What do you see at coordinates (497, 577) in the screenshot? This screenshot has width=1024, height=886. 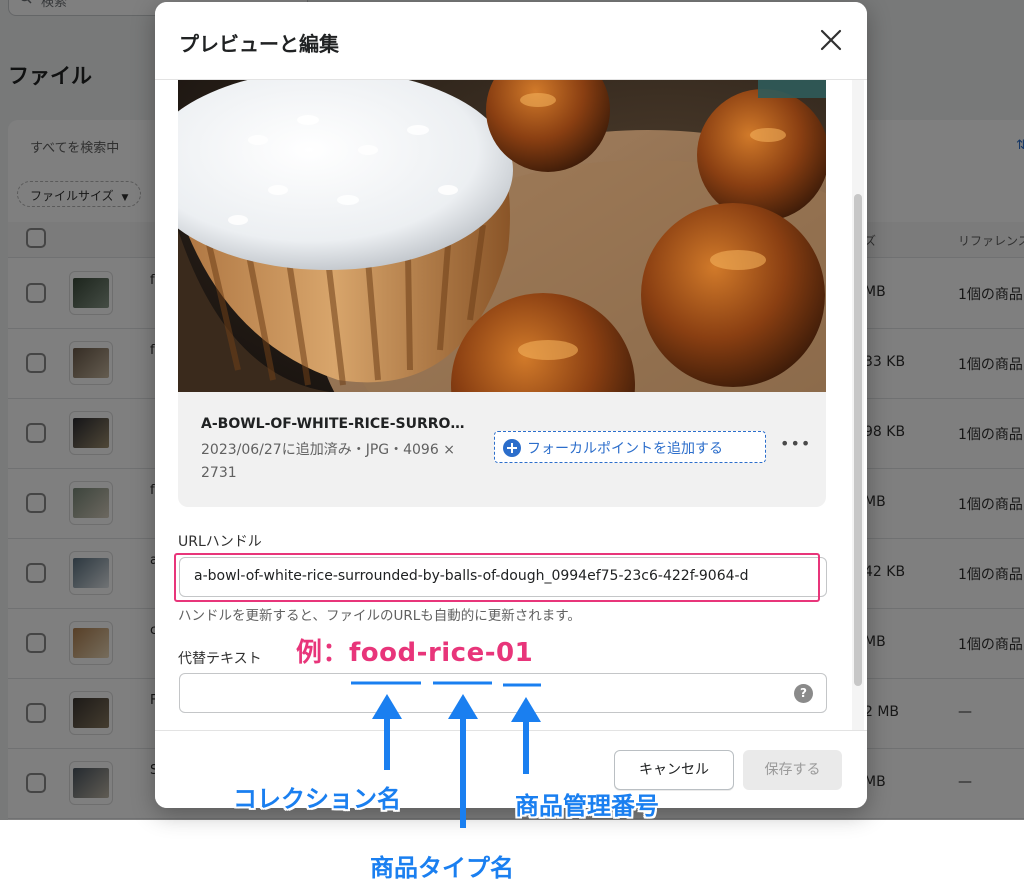 I see `url-handle-highlight` at bounding box center [497, 577].